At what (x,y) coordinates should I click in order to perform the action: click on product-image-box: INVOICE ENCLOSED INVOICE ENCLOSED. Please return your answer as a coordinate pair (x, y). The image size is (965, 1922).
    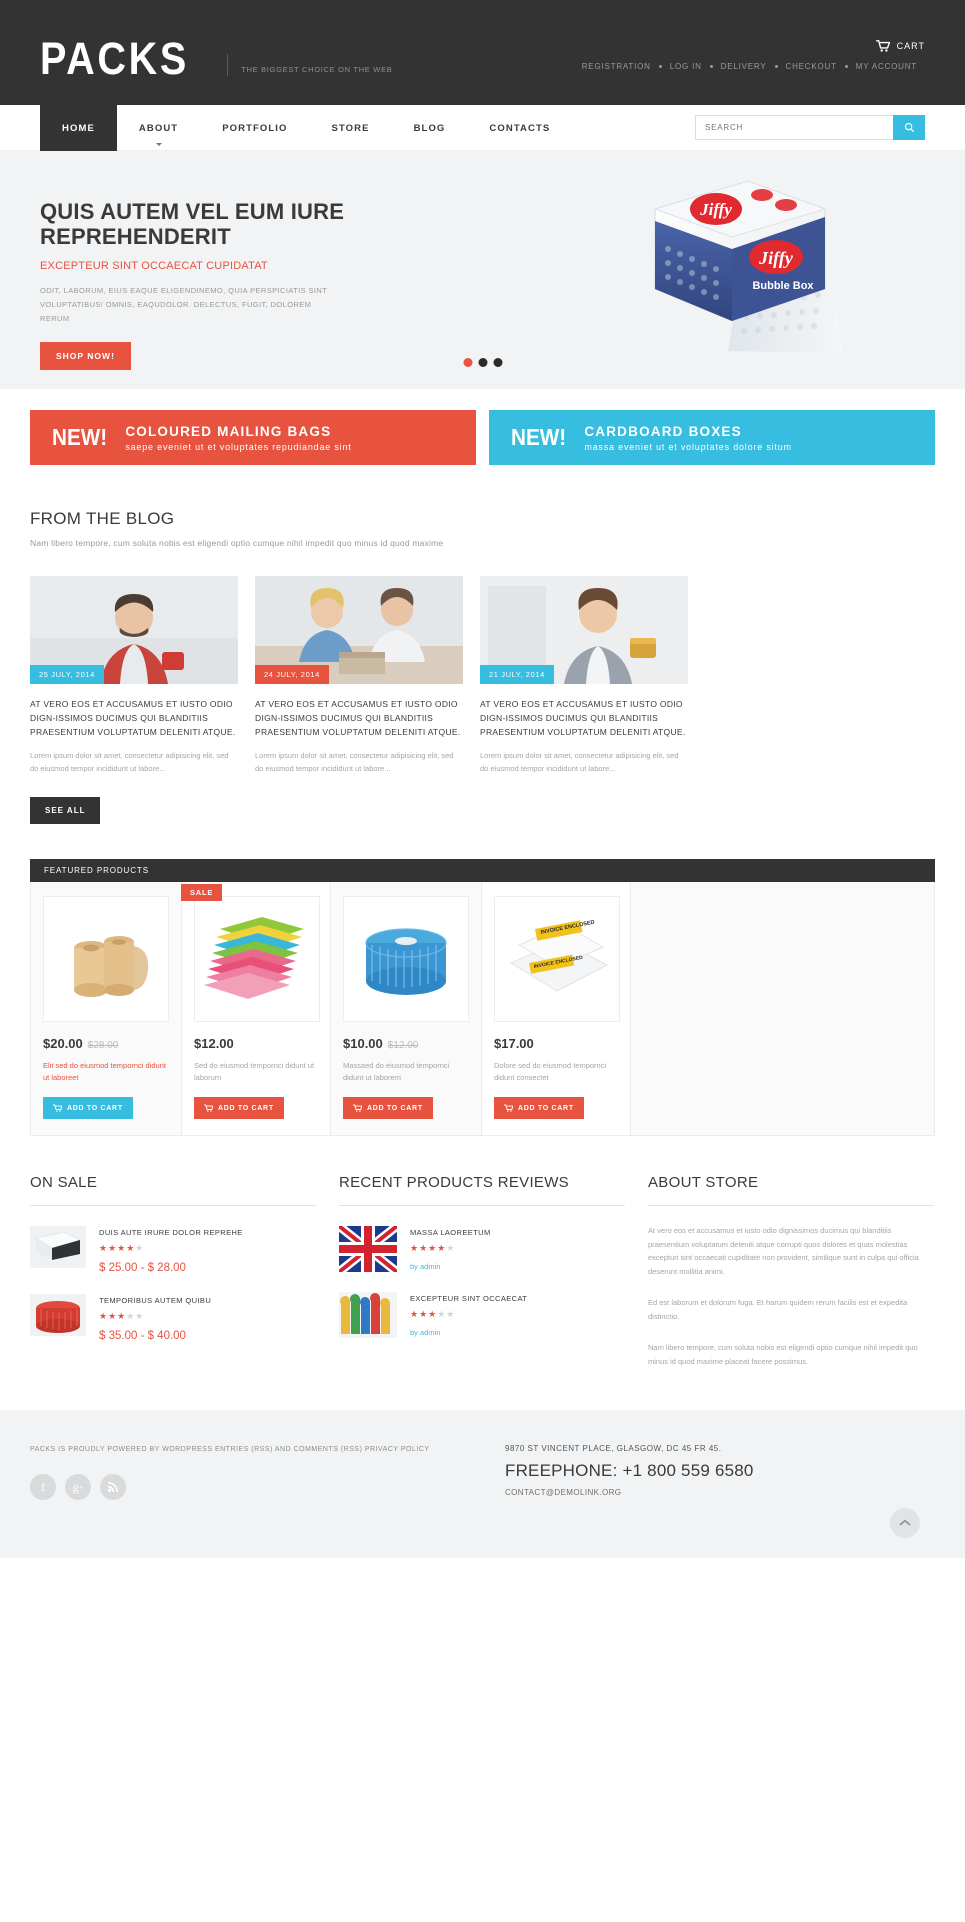
    Looking at the image, I should click on (557, 959).